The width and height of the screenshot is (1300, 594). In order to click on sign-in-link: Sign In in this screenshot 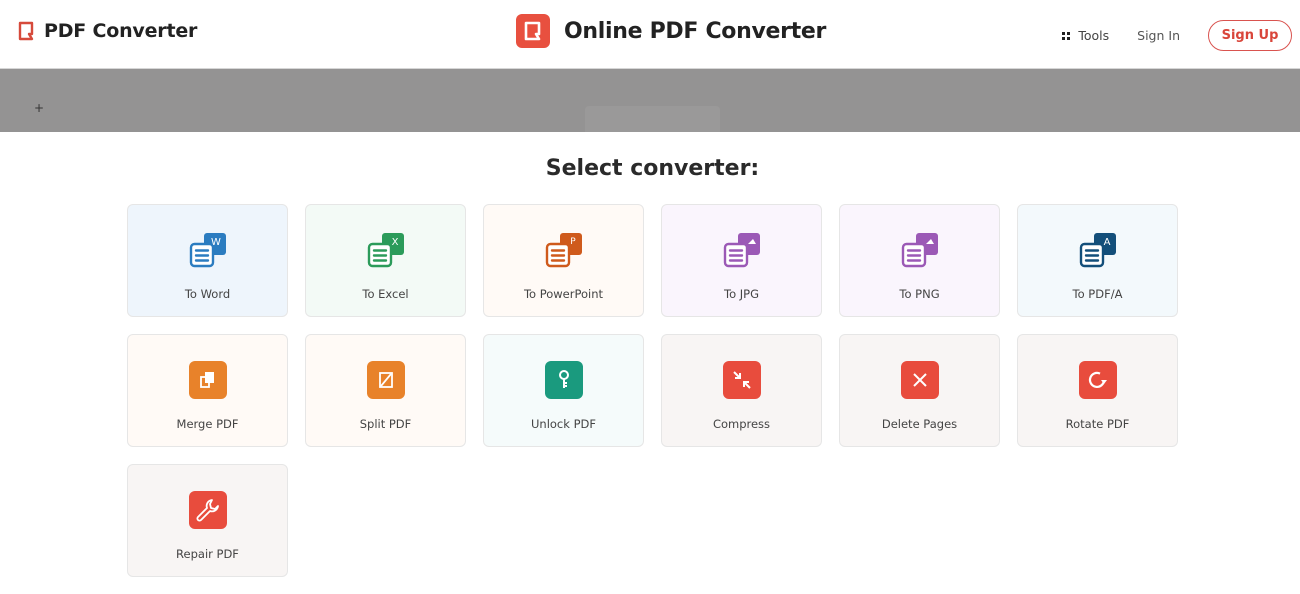, I will do `click(1158, 35)`.